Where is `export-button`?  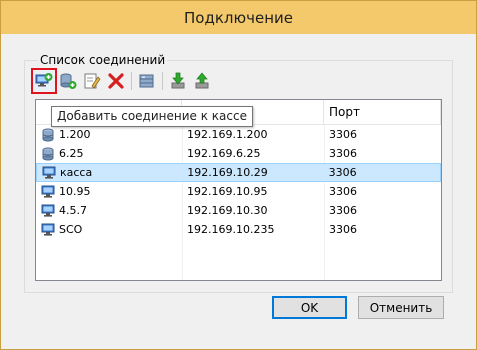 export-button is located at coordinates (202, 81).